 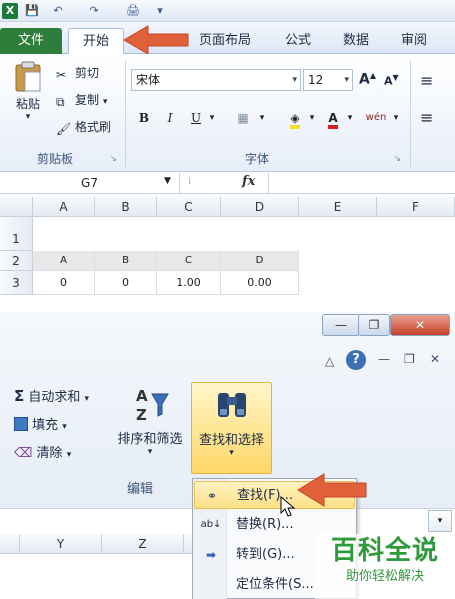 I want to click on clipboard-launcher-icon: ↘, so click(x=113, y=158).